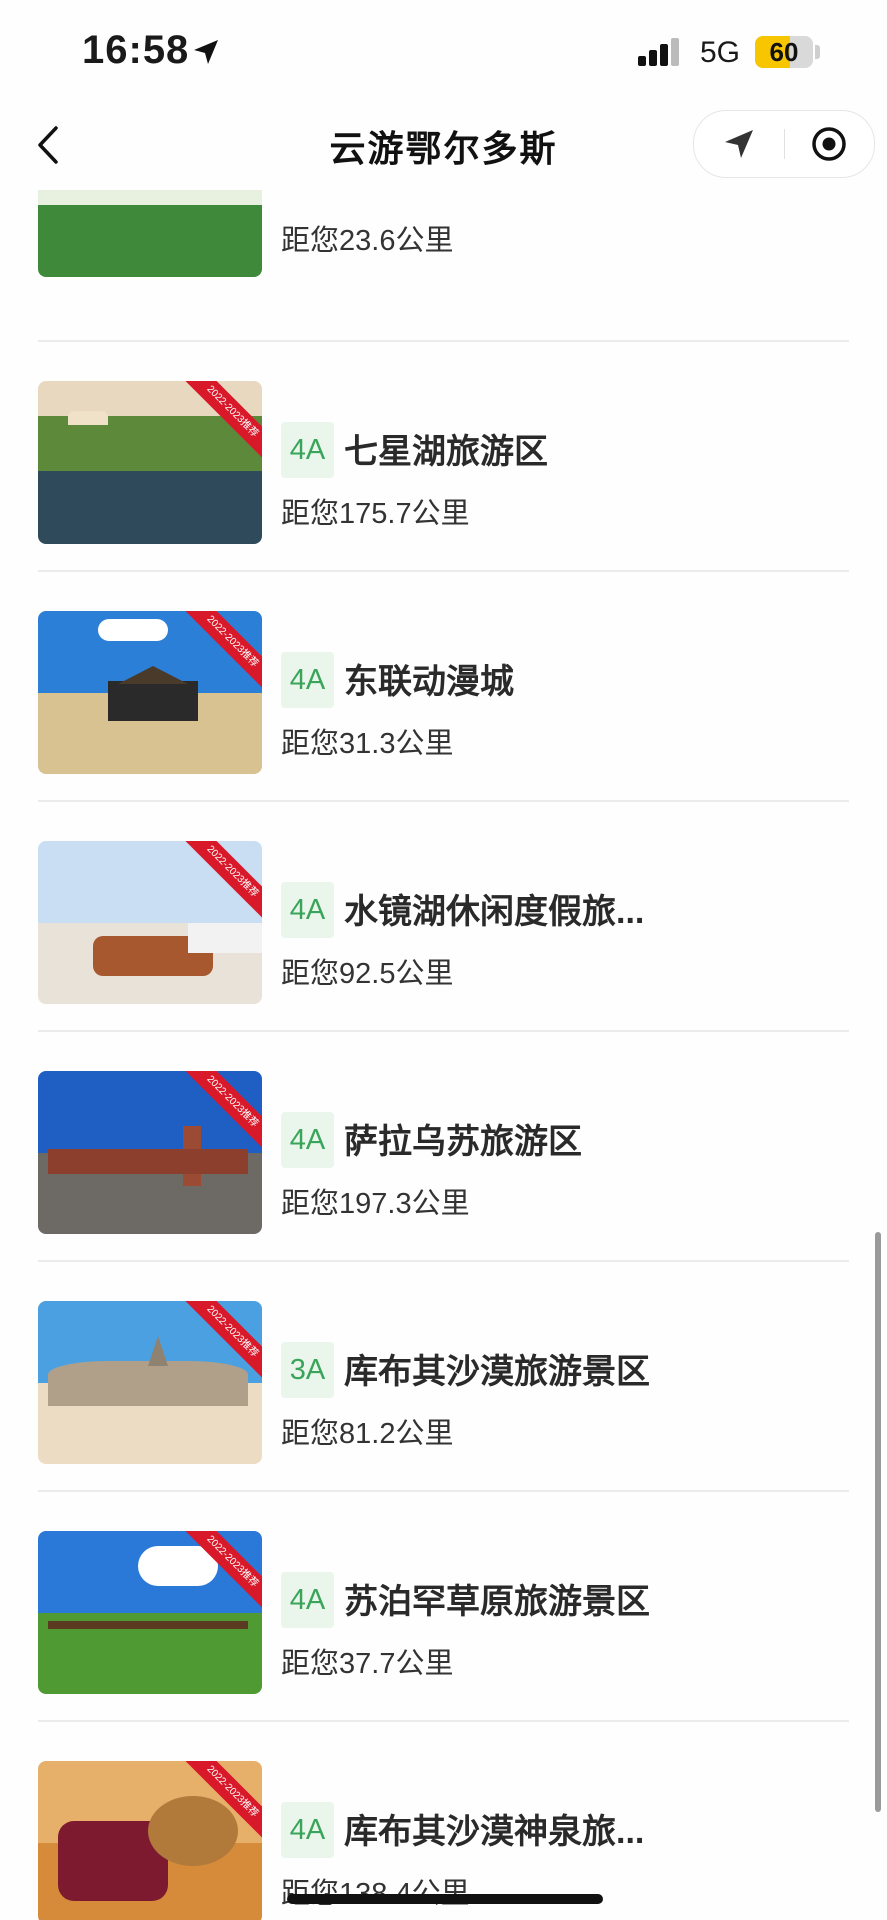 The width and height of the screenshot is (887, 1920). I want to click on attraction-distance: 距您197.3公里, so click(375, 1204).